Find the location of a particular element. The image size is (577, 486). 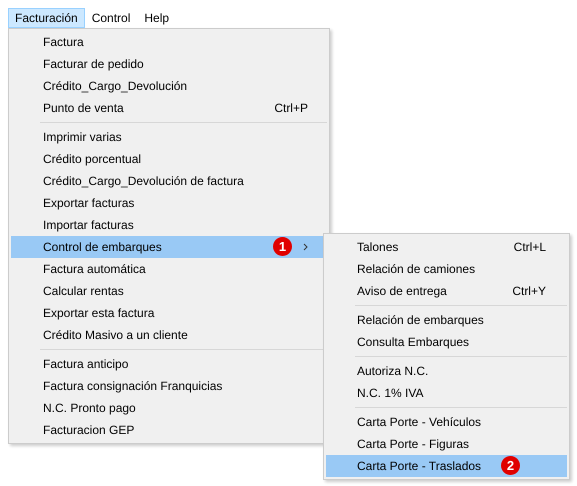

menu-item: Factura is located at coordinates (169, 42).